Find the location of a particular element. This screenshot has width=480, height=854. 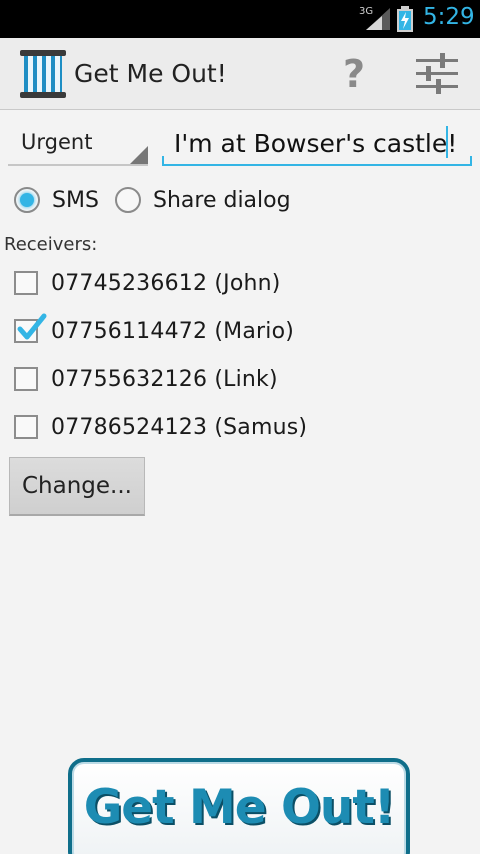

priority-dropdown: Urgent is located at coordinates (78, 146).